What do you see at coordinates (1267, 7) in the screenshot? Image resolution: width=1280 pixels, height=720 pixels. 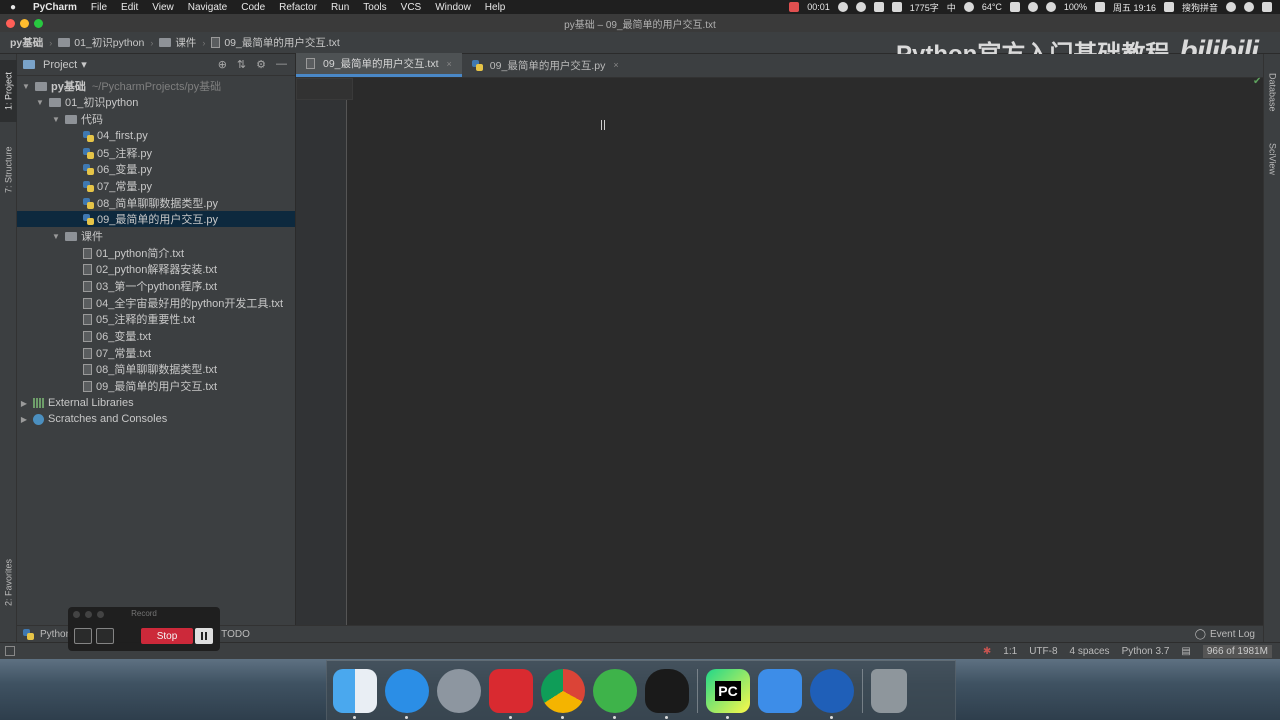 I see `notification-center-icon` at bounding box center [1267, 7].